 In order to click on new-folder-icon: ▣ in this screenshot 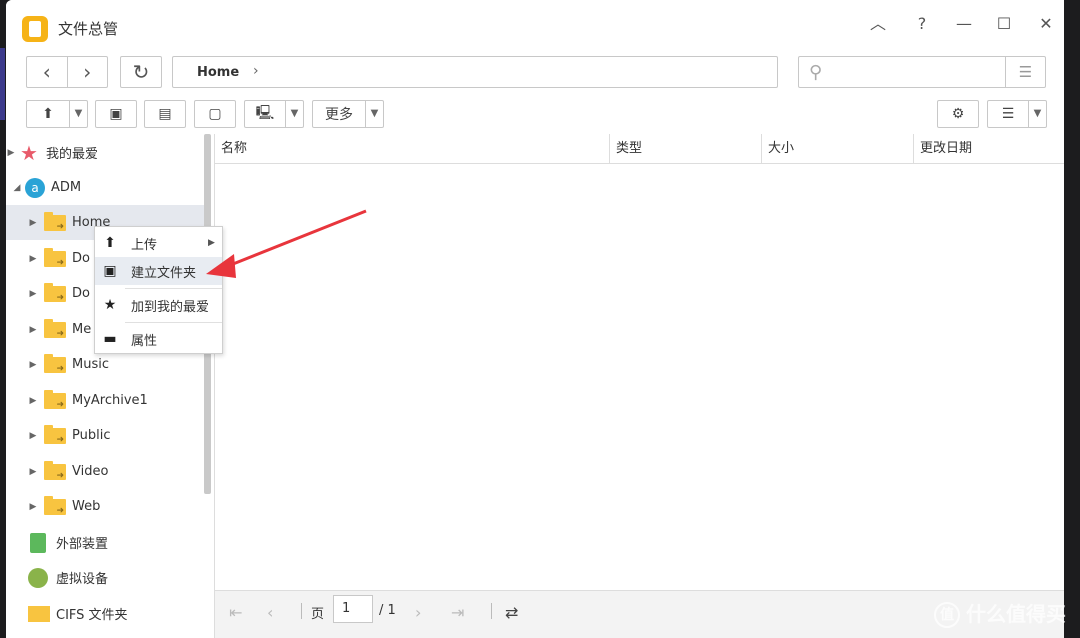, I will do `click(116, 114)`.